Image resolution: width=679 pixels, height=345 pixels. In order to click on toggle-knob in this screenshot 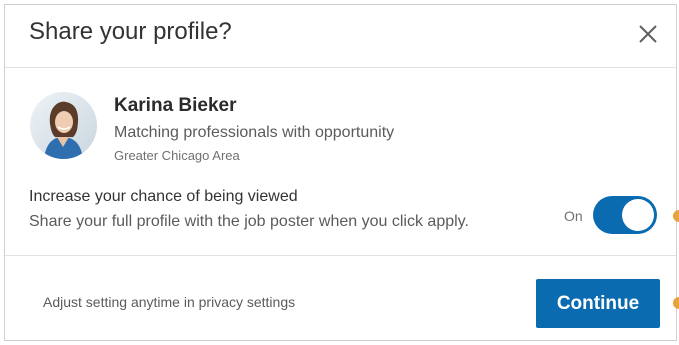, I will do `click(638, 215)`.